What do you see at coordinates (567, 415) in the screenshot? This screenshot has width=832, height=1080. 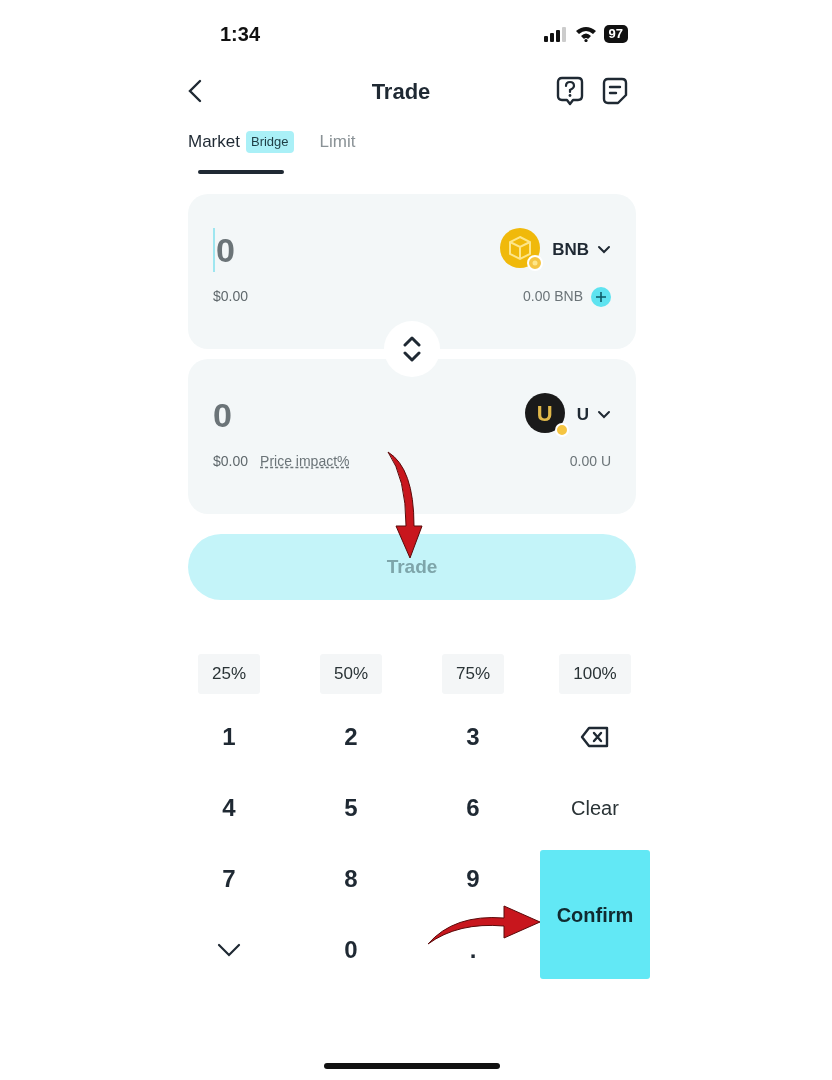 I see `token-selector: U U` at bounding box center [567, 415].